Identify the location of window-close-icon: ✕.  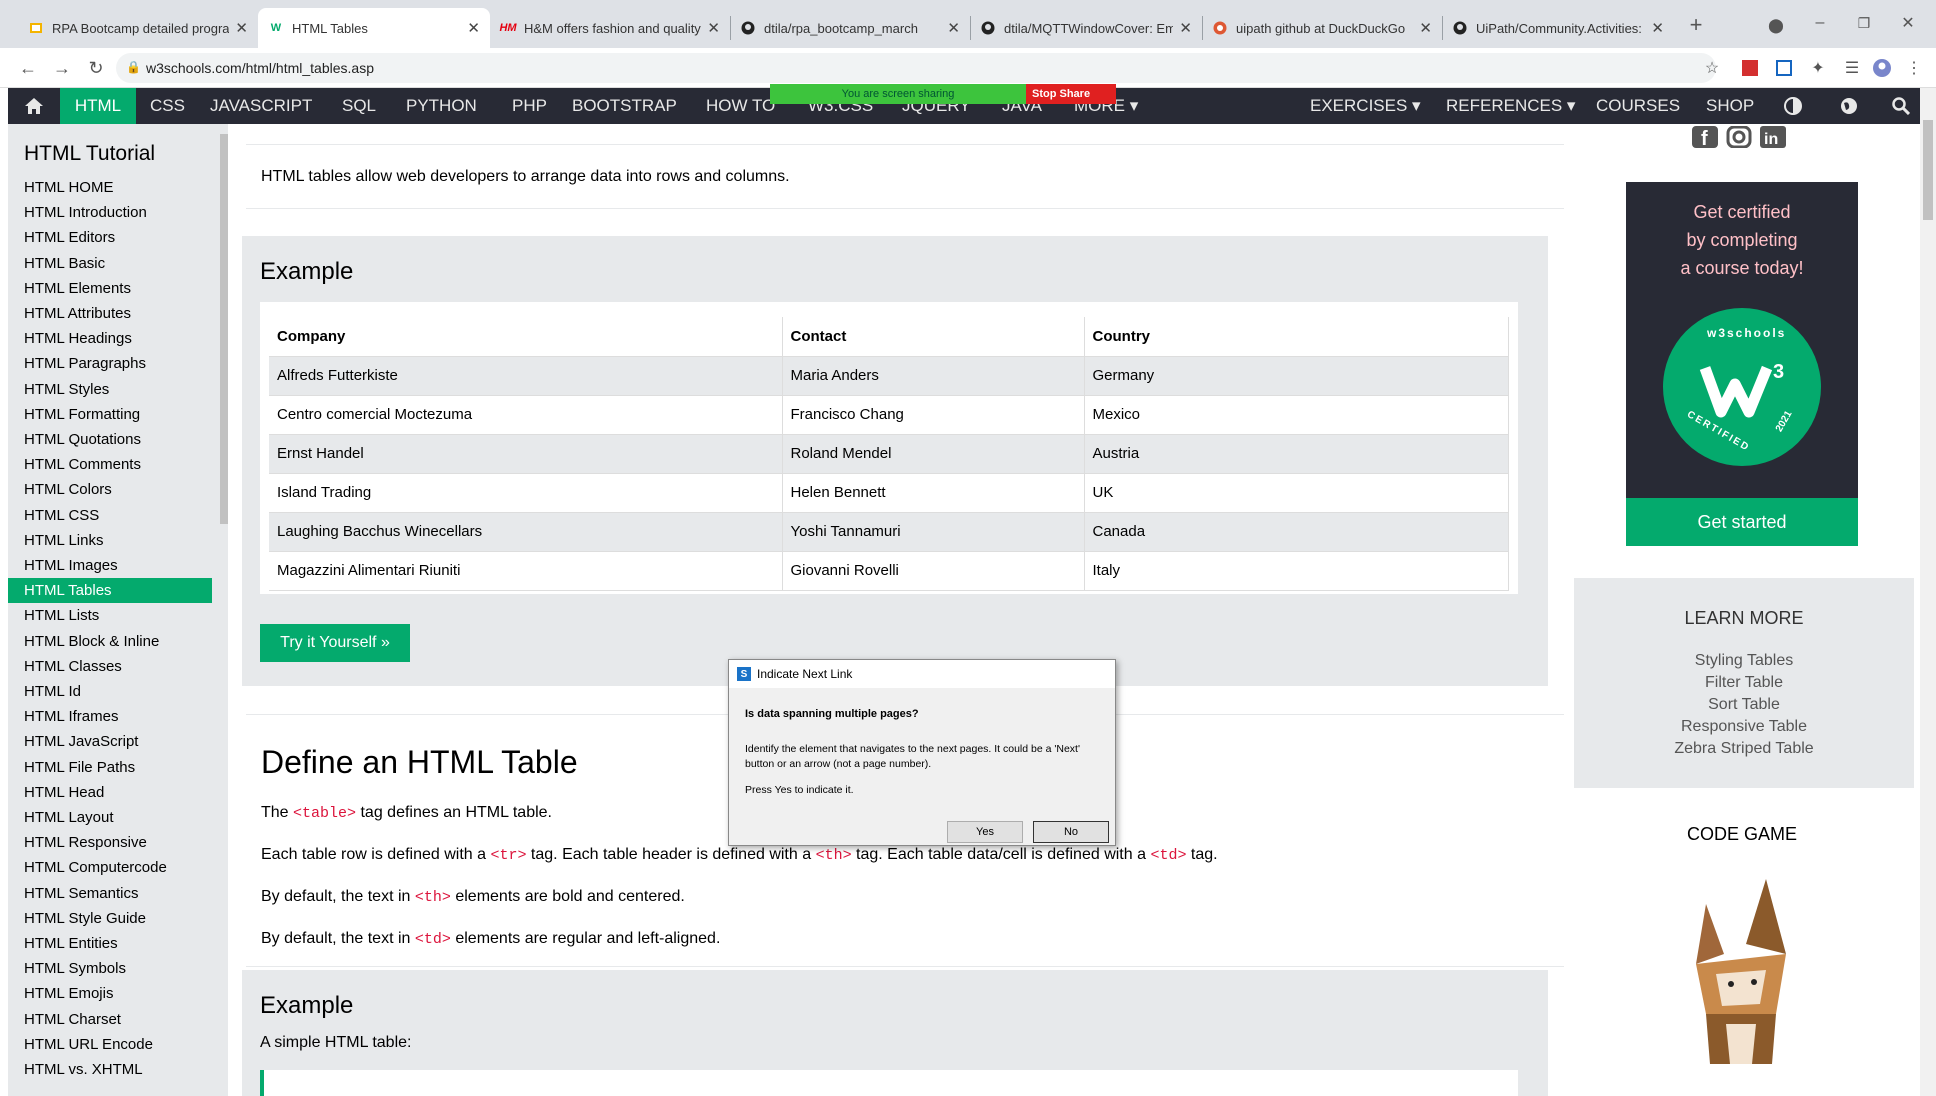
(1908, 23).